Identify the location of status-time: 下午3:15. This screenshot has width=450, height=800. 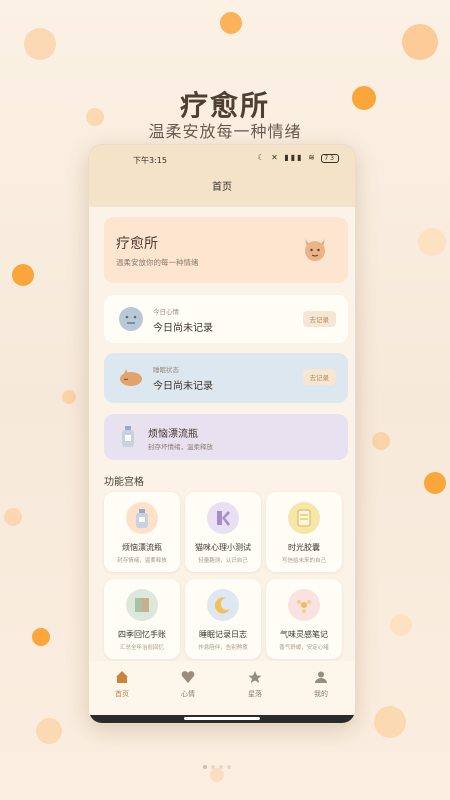
(150, 160).